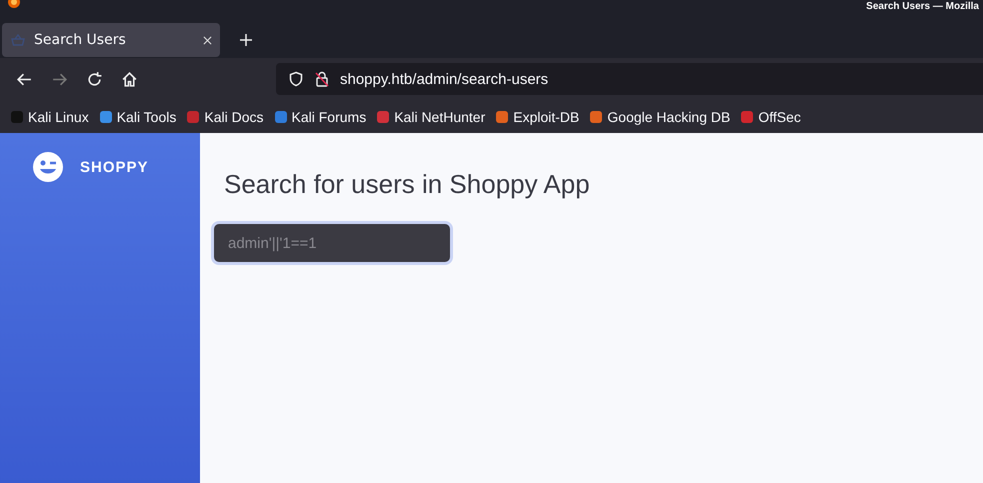  Describe the element at coordinates (322, 79) in the screenshot. I see `insecure-lock-icon` at that location.